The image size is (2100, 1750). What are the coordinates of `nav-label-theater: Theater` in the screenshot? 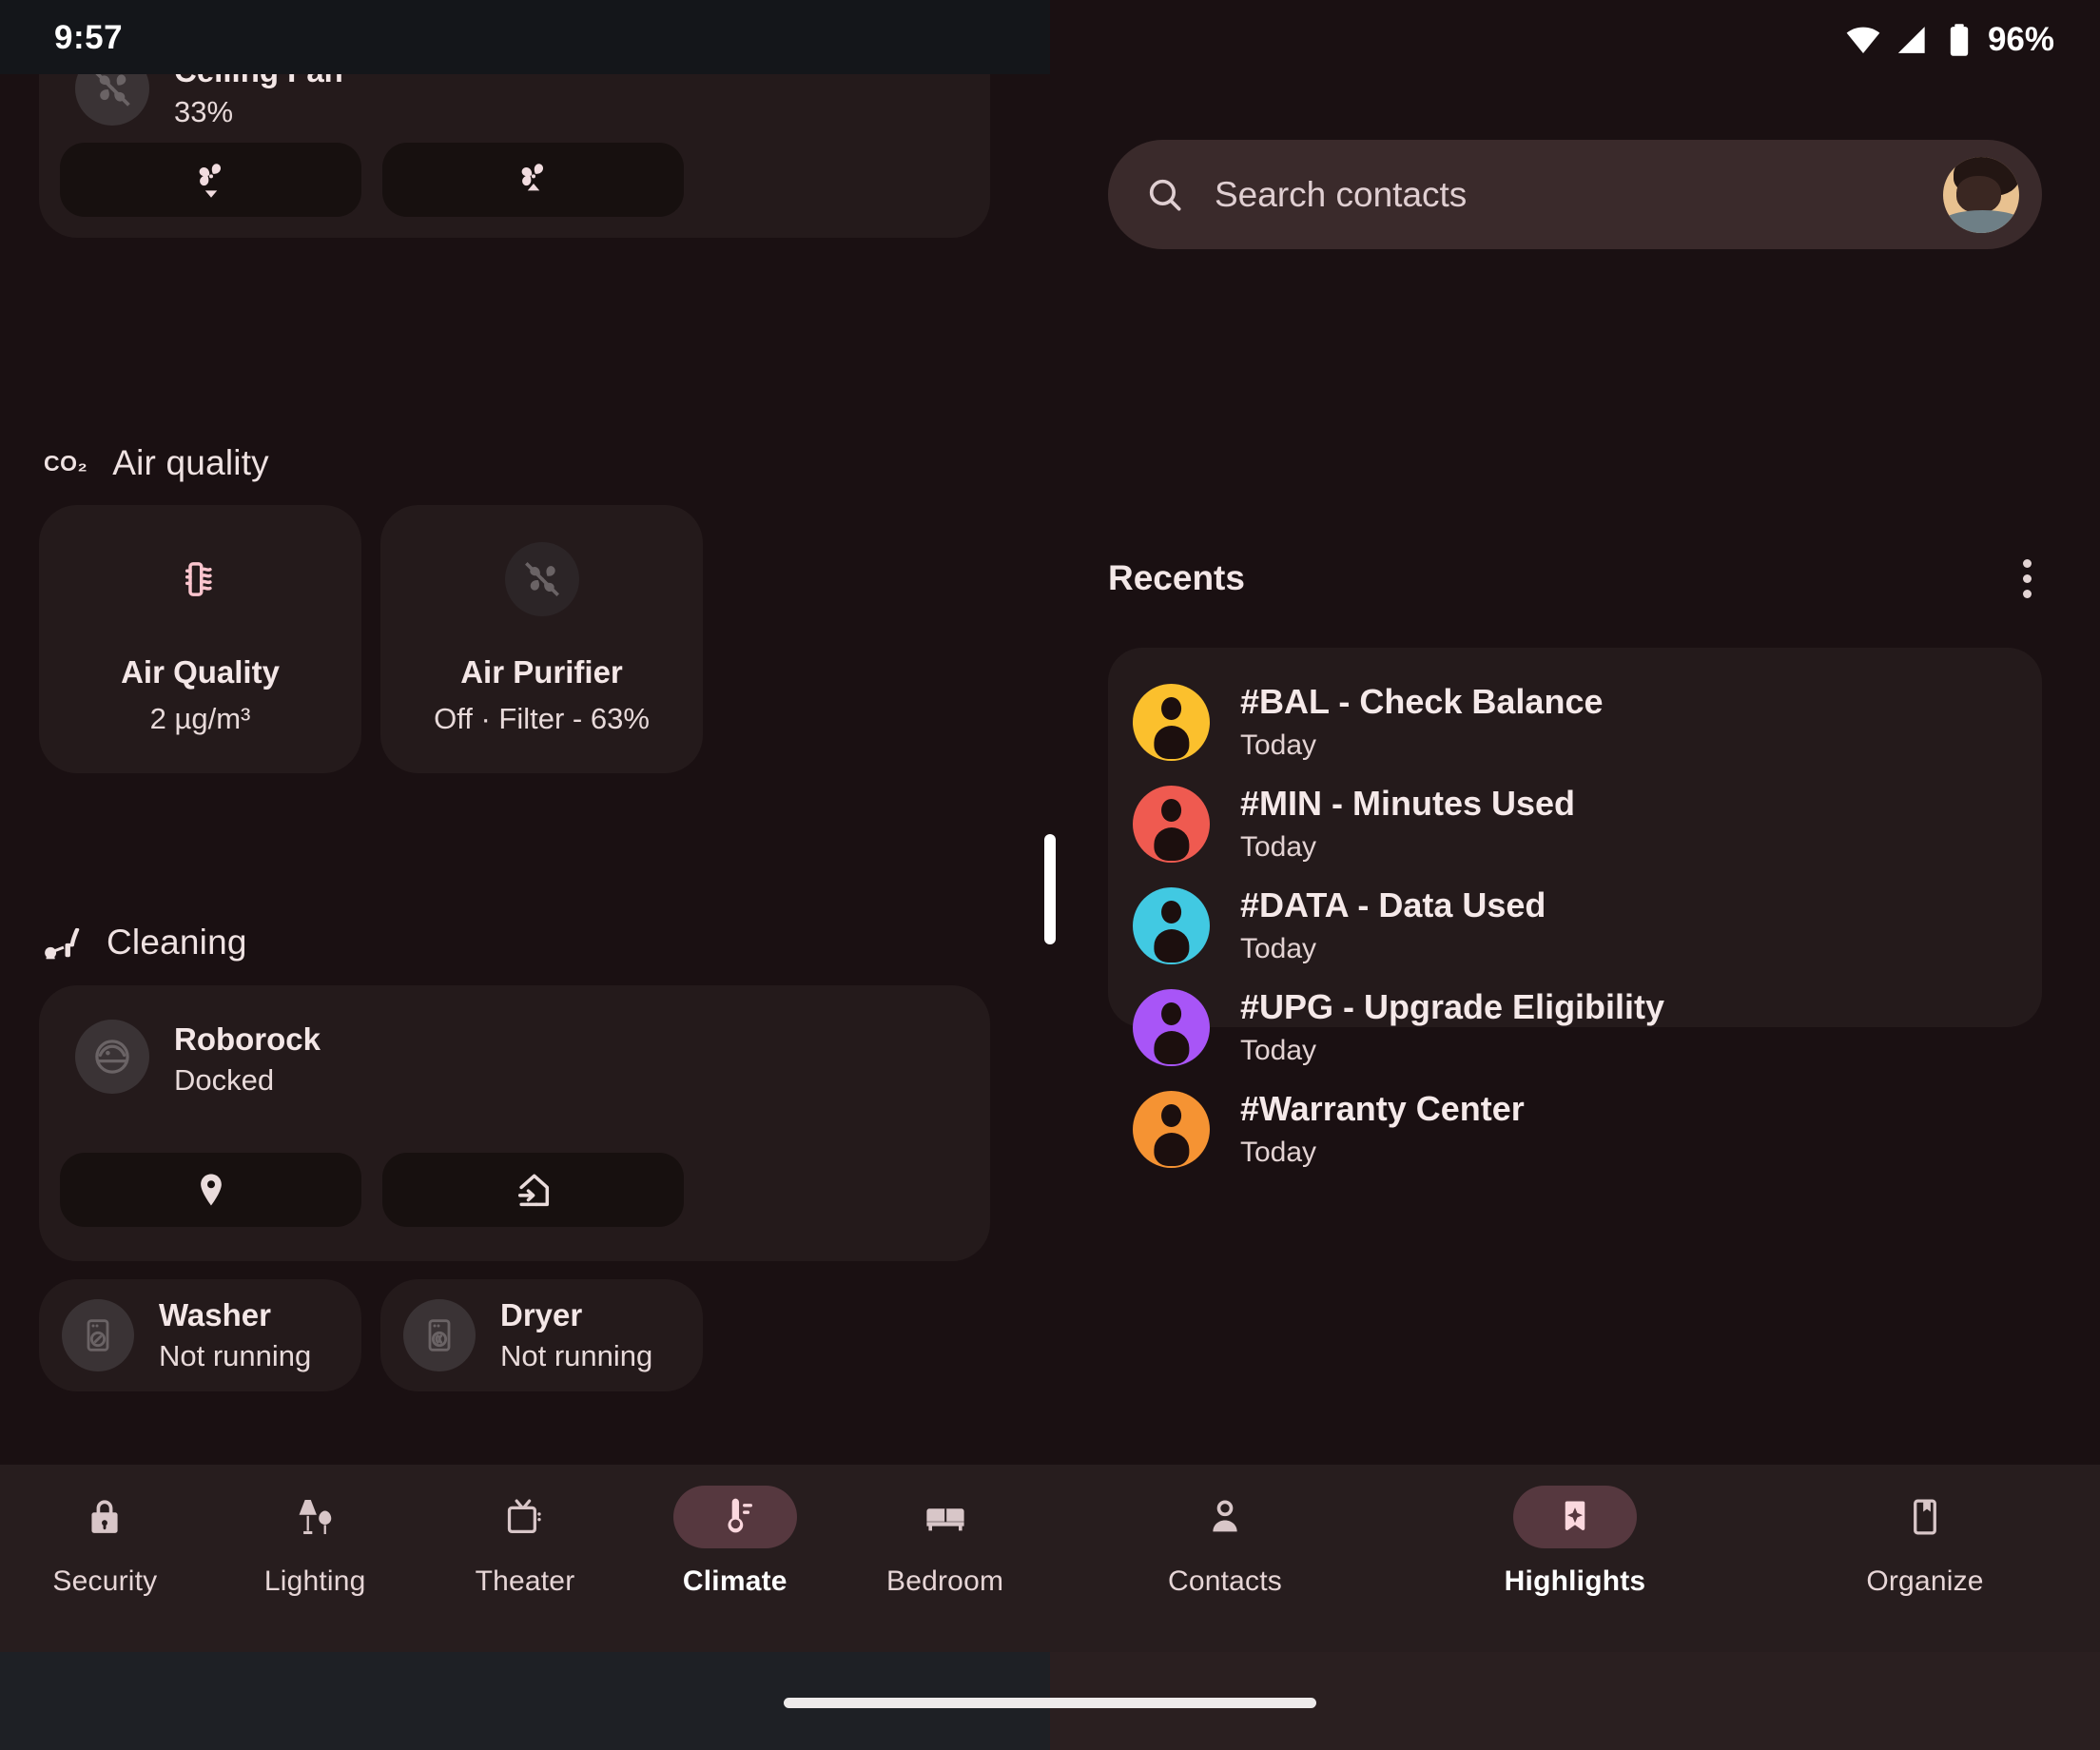 It's located at (525, 1581).